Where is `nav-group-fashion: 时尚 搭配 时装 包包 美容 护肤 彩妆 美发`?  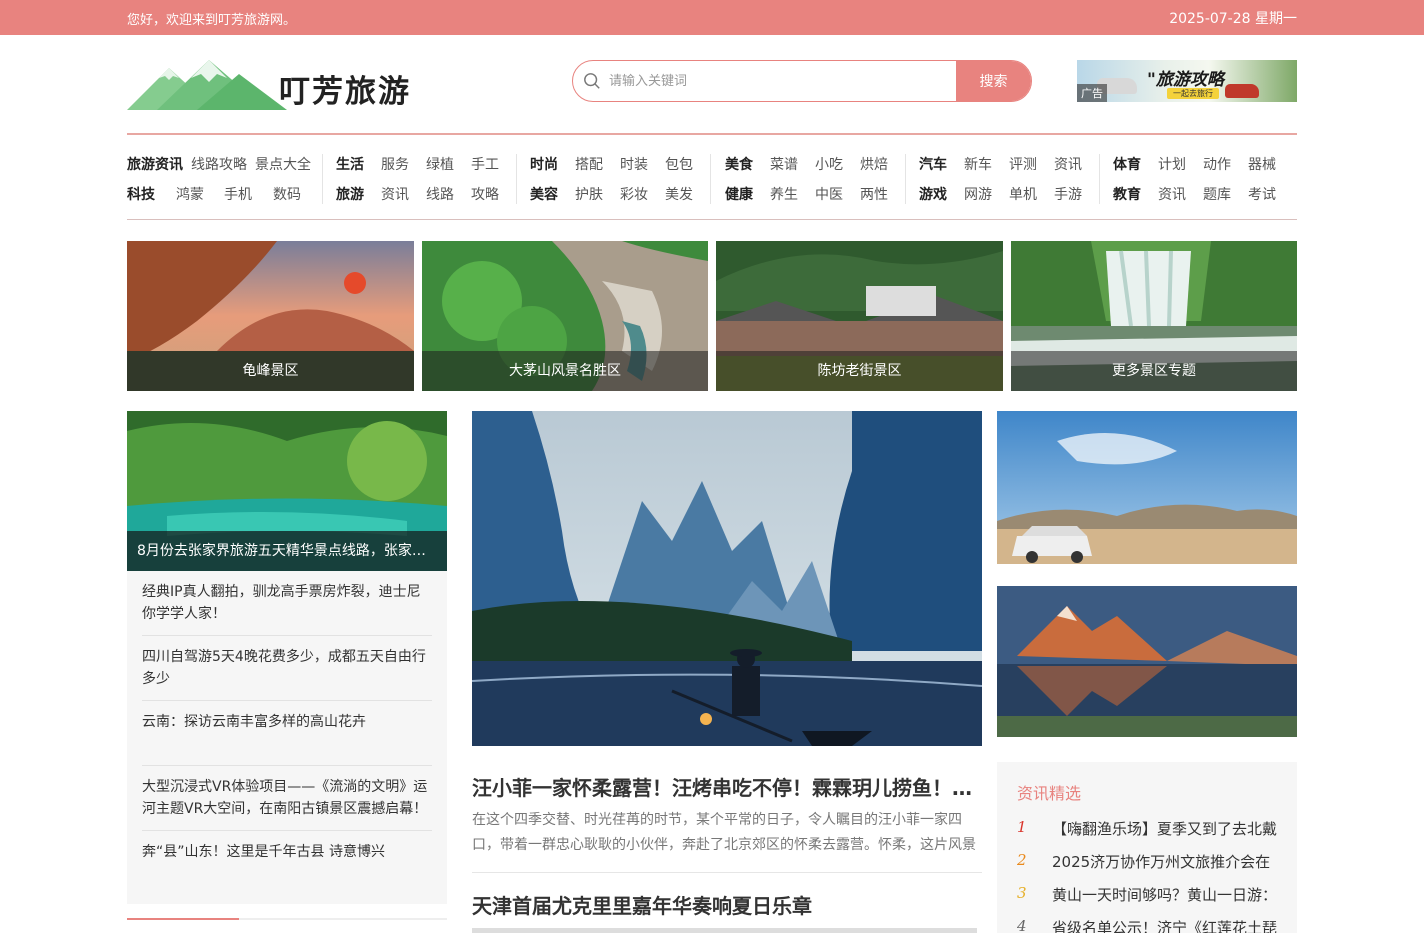
nav-group-fashion: 时尚 搭配 时装 包包 美容 护肤 彩妆 美发 is located at coordinates (620, 178).